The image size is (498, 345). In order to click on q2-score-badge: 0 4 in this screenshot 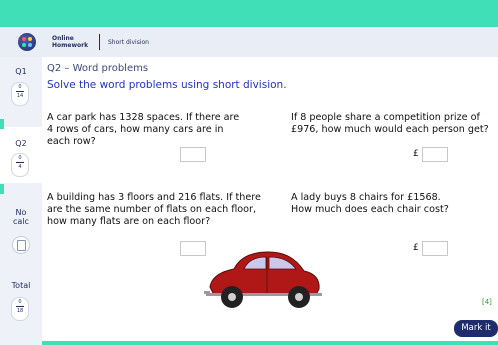, I will do `click(20, 165)`.